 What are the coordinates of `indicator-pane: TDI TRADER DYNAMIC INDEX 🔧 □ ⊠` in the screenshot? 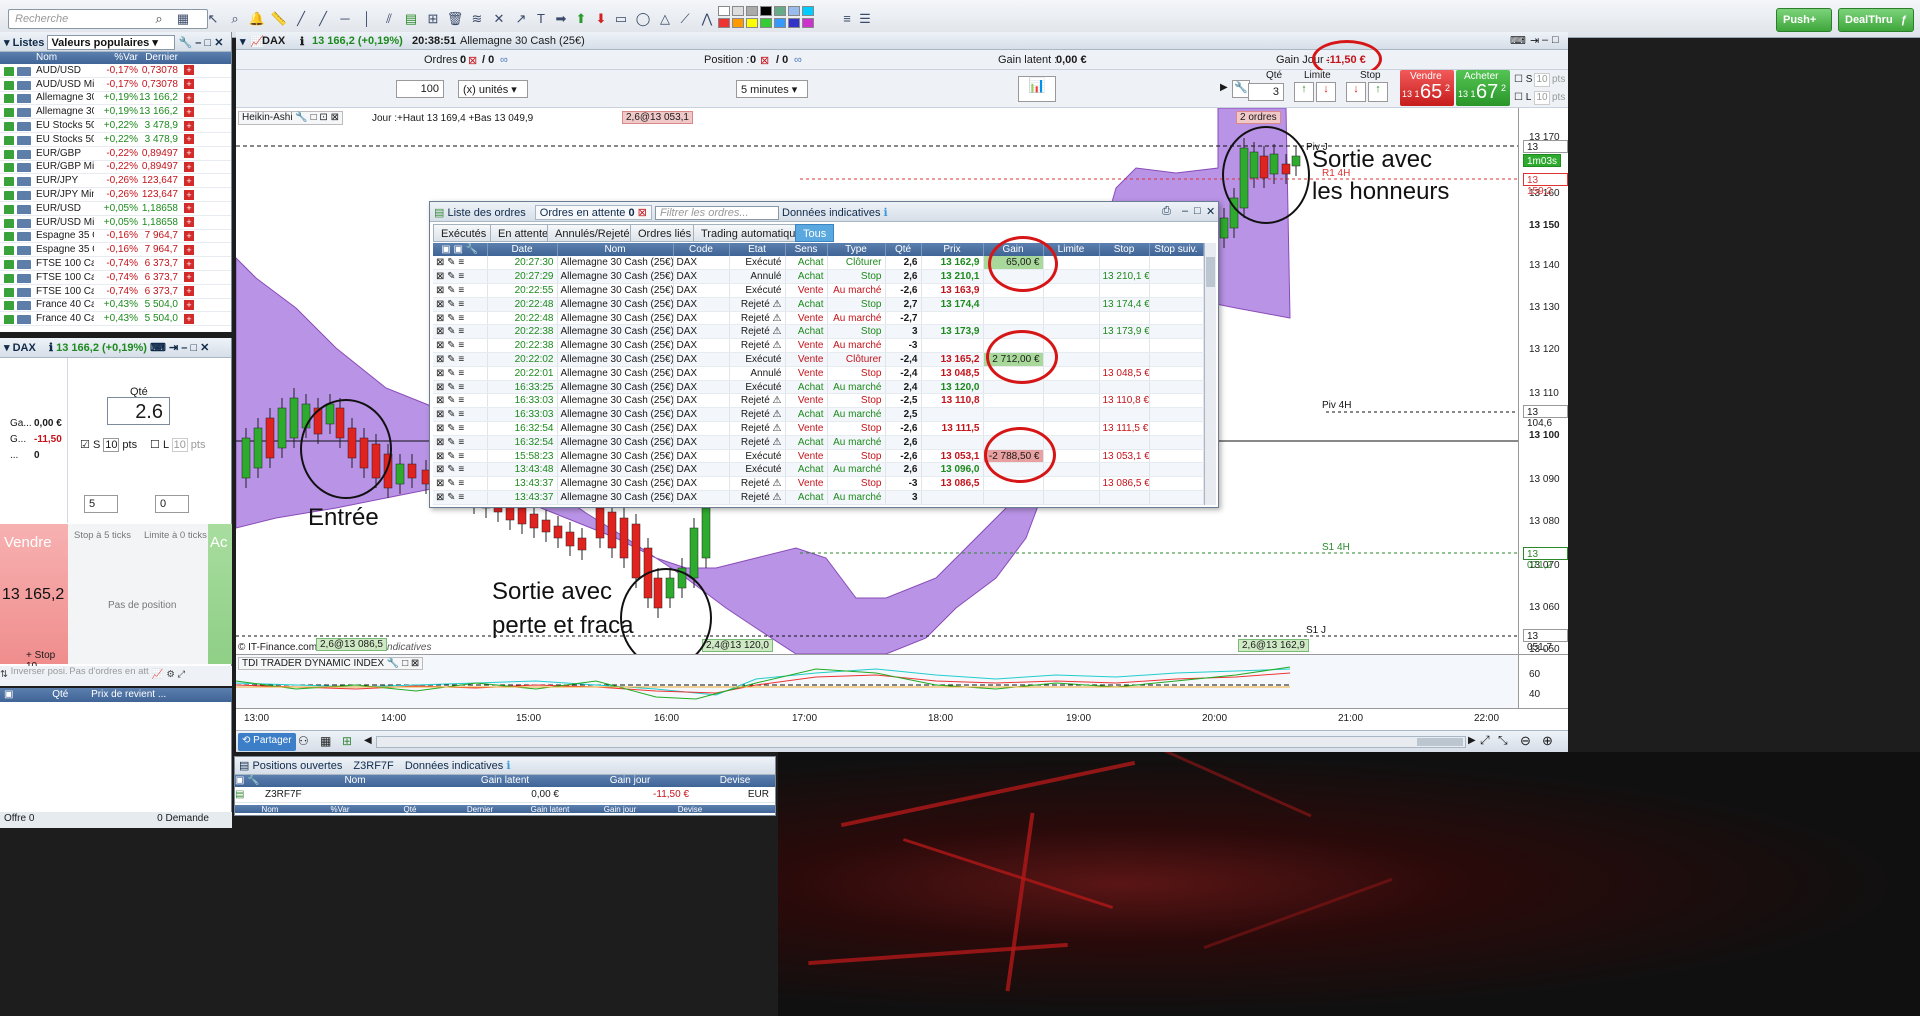 It's located at (877, 681).